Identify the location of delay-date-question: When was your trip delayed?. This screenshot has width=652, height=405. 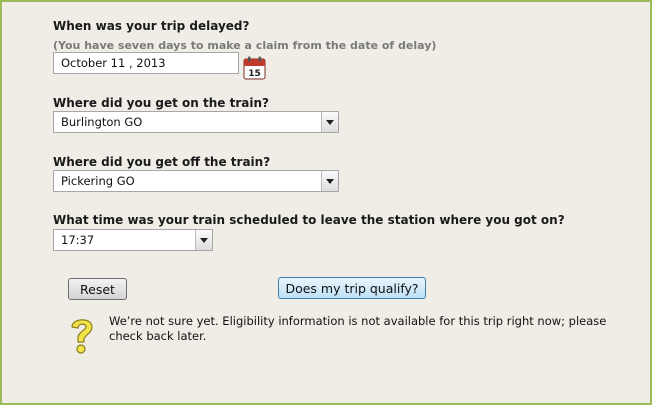
(151, 26).